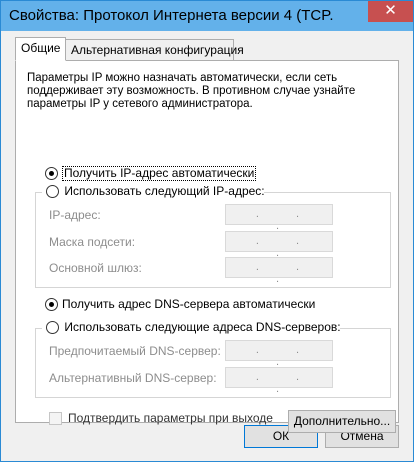 This screenshot has width=414, height=462. What do you see at coordinates (286, 383) in the screenshot?
I see `alternate-dns-value: . . .` at bounding box center [286, 383].